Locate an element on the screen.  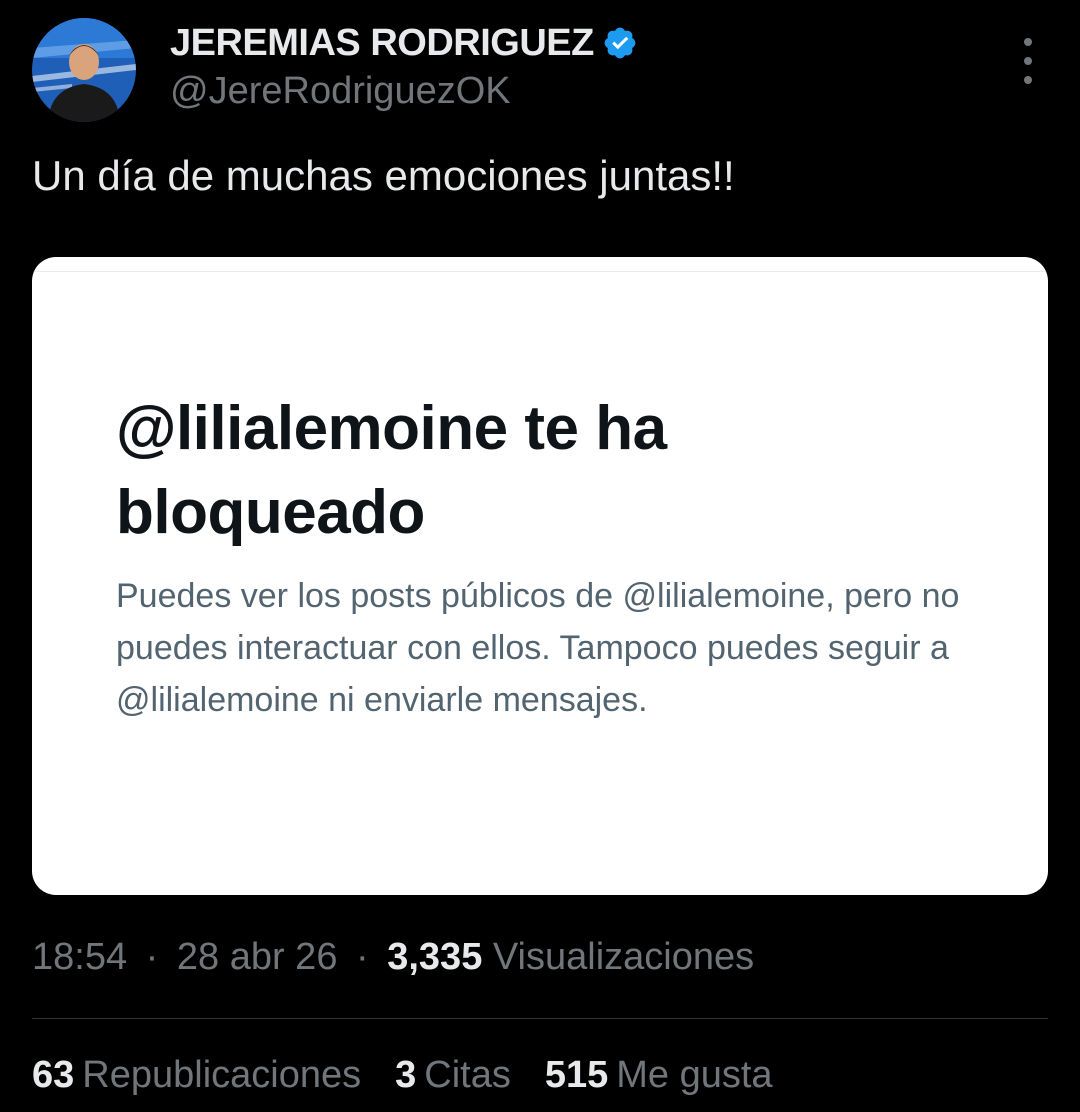
tweet-time: 18:54 is located at coordinates (79, 957).